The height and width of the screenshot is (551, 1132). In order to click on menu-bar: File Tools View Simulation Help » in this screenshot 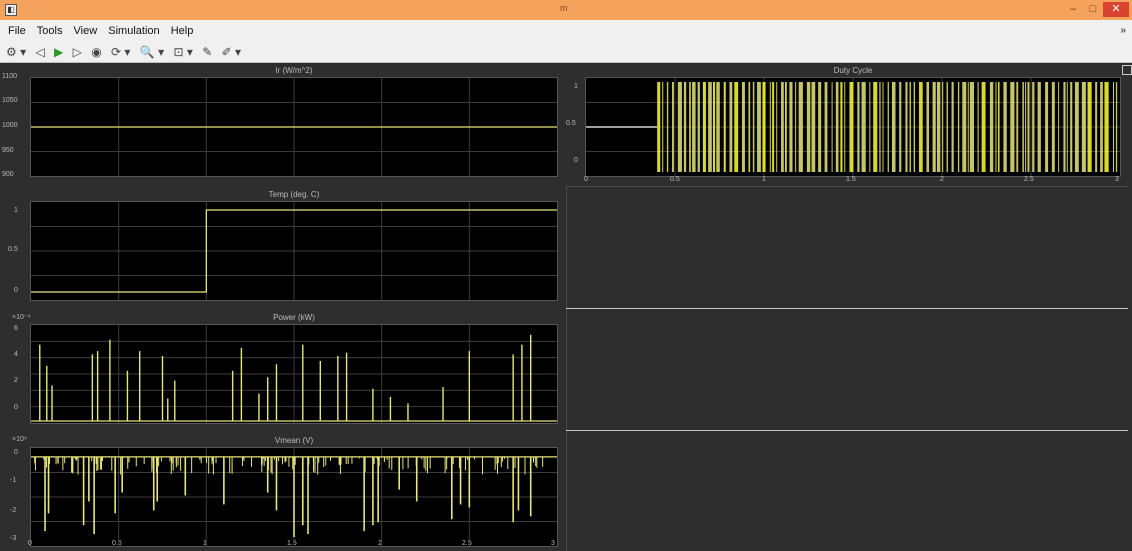, I will do `click(566, 31)`.